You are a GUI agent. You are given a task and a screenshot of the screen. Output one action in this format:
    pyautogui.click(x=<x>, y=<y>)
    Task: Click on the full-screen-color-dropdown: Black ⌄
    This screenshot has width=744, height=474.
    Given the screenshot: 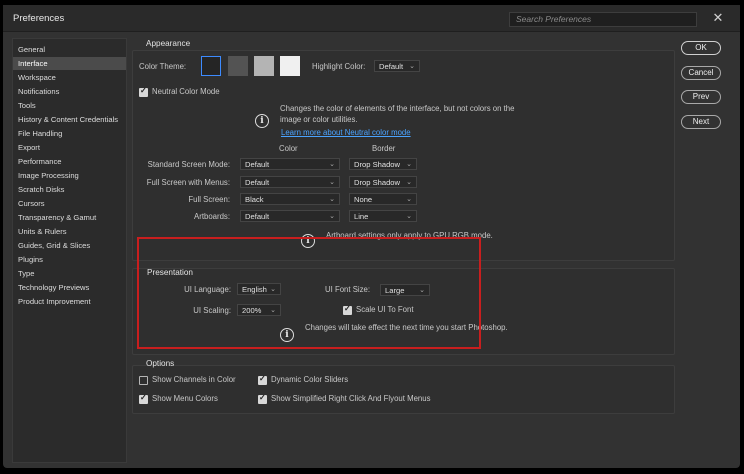 What is the action you would take?
    pyautogui.click(x=290, y=199)
    